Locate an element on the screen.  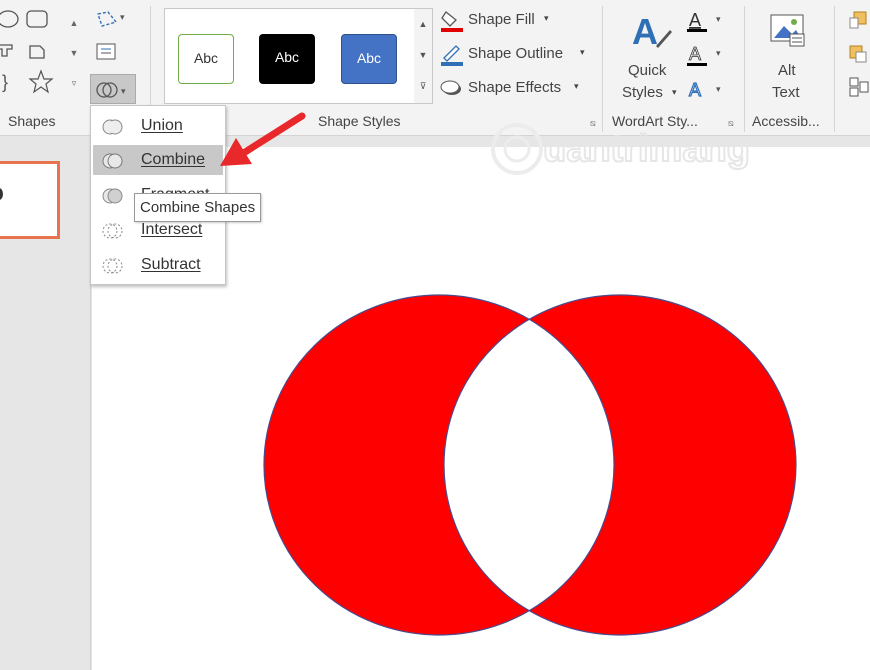
intersect-icon is located at coordinates (112, 231).